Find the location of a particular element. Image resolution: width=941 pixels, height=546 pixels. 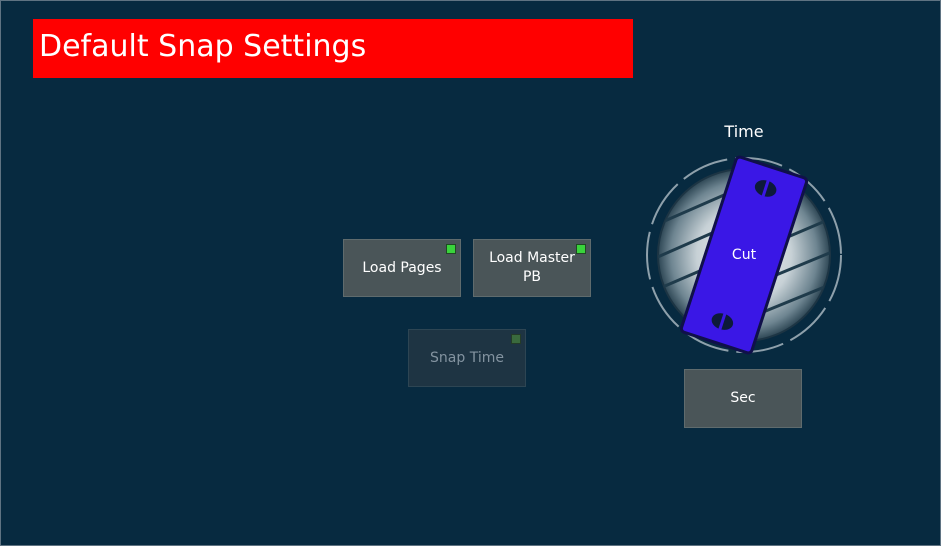

title-bar: Default Snap Settings is located at coordinates (333, 48).